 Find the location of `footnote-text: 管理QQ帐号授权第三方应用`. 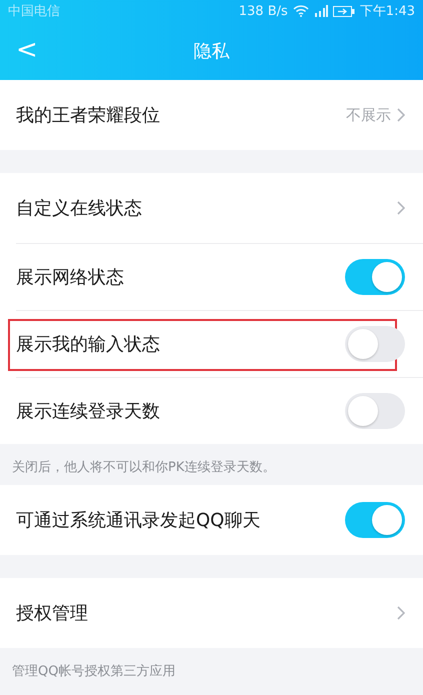

footnote-text: 管理QQ帐号授权第三方应用 is located at coordinates (93, 672).